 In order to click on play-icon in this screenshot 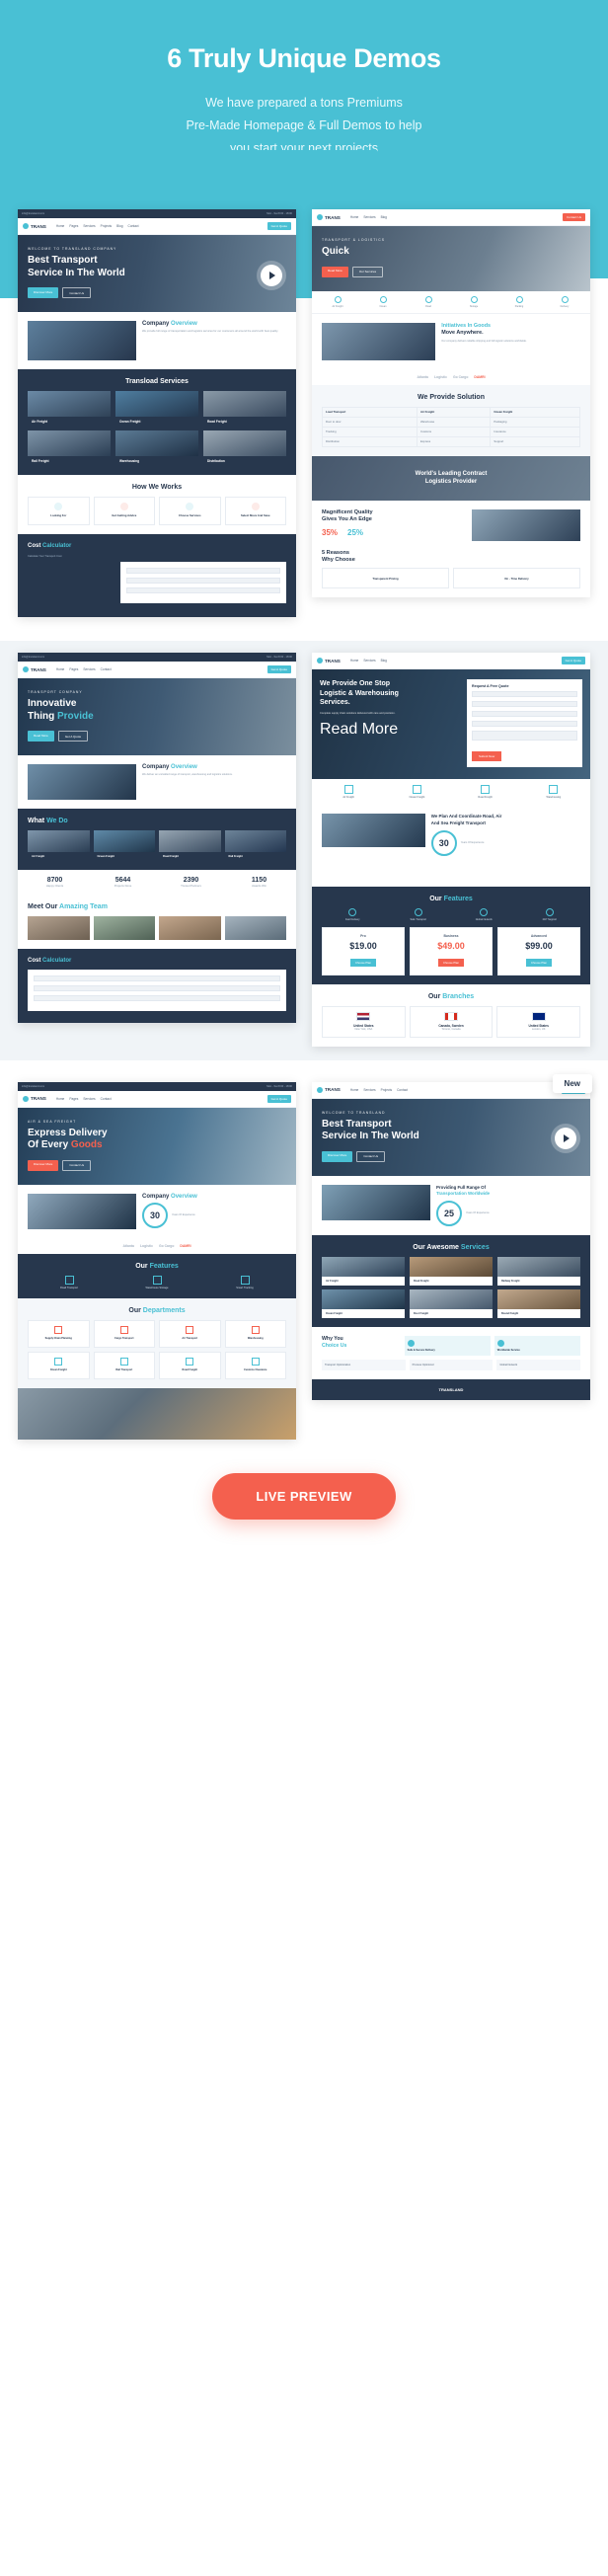, I will do `click(271, 275)`.